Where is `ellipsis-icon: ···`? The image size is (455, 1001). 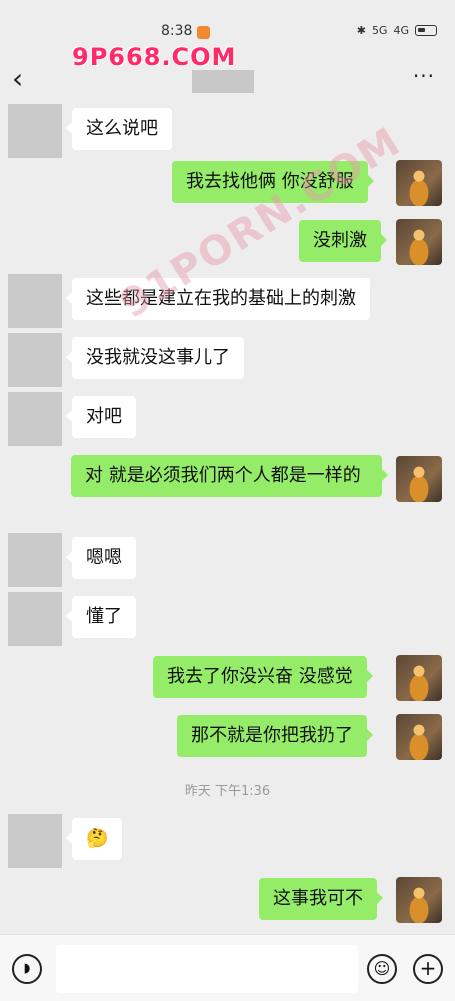
ellipsis-icon: ··· is located at coordinates (424, 76).